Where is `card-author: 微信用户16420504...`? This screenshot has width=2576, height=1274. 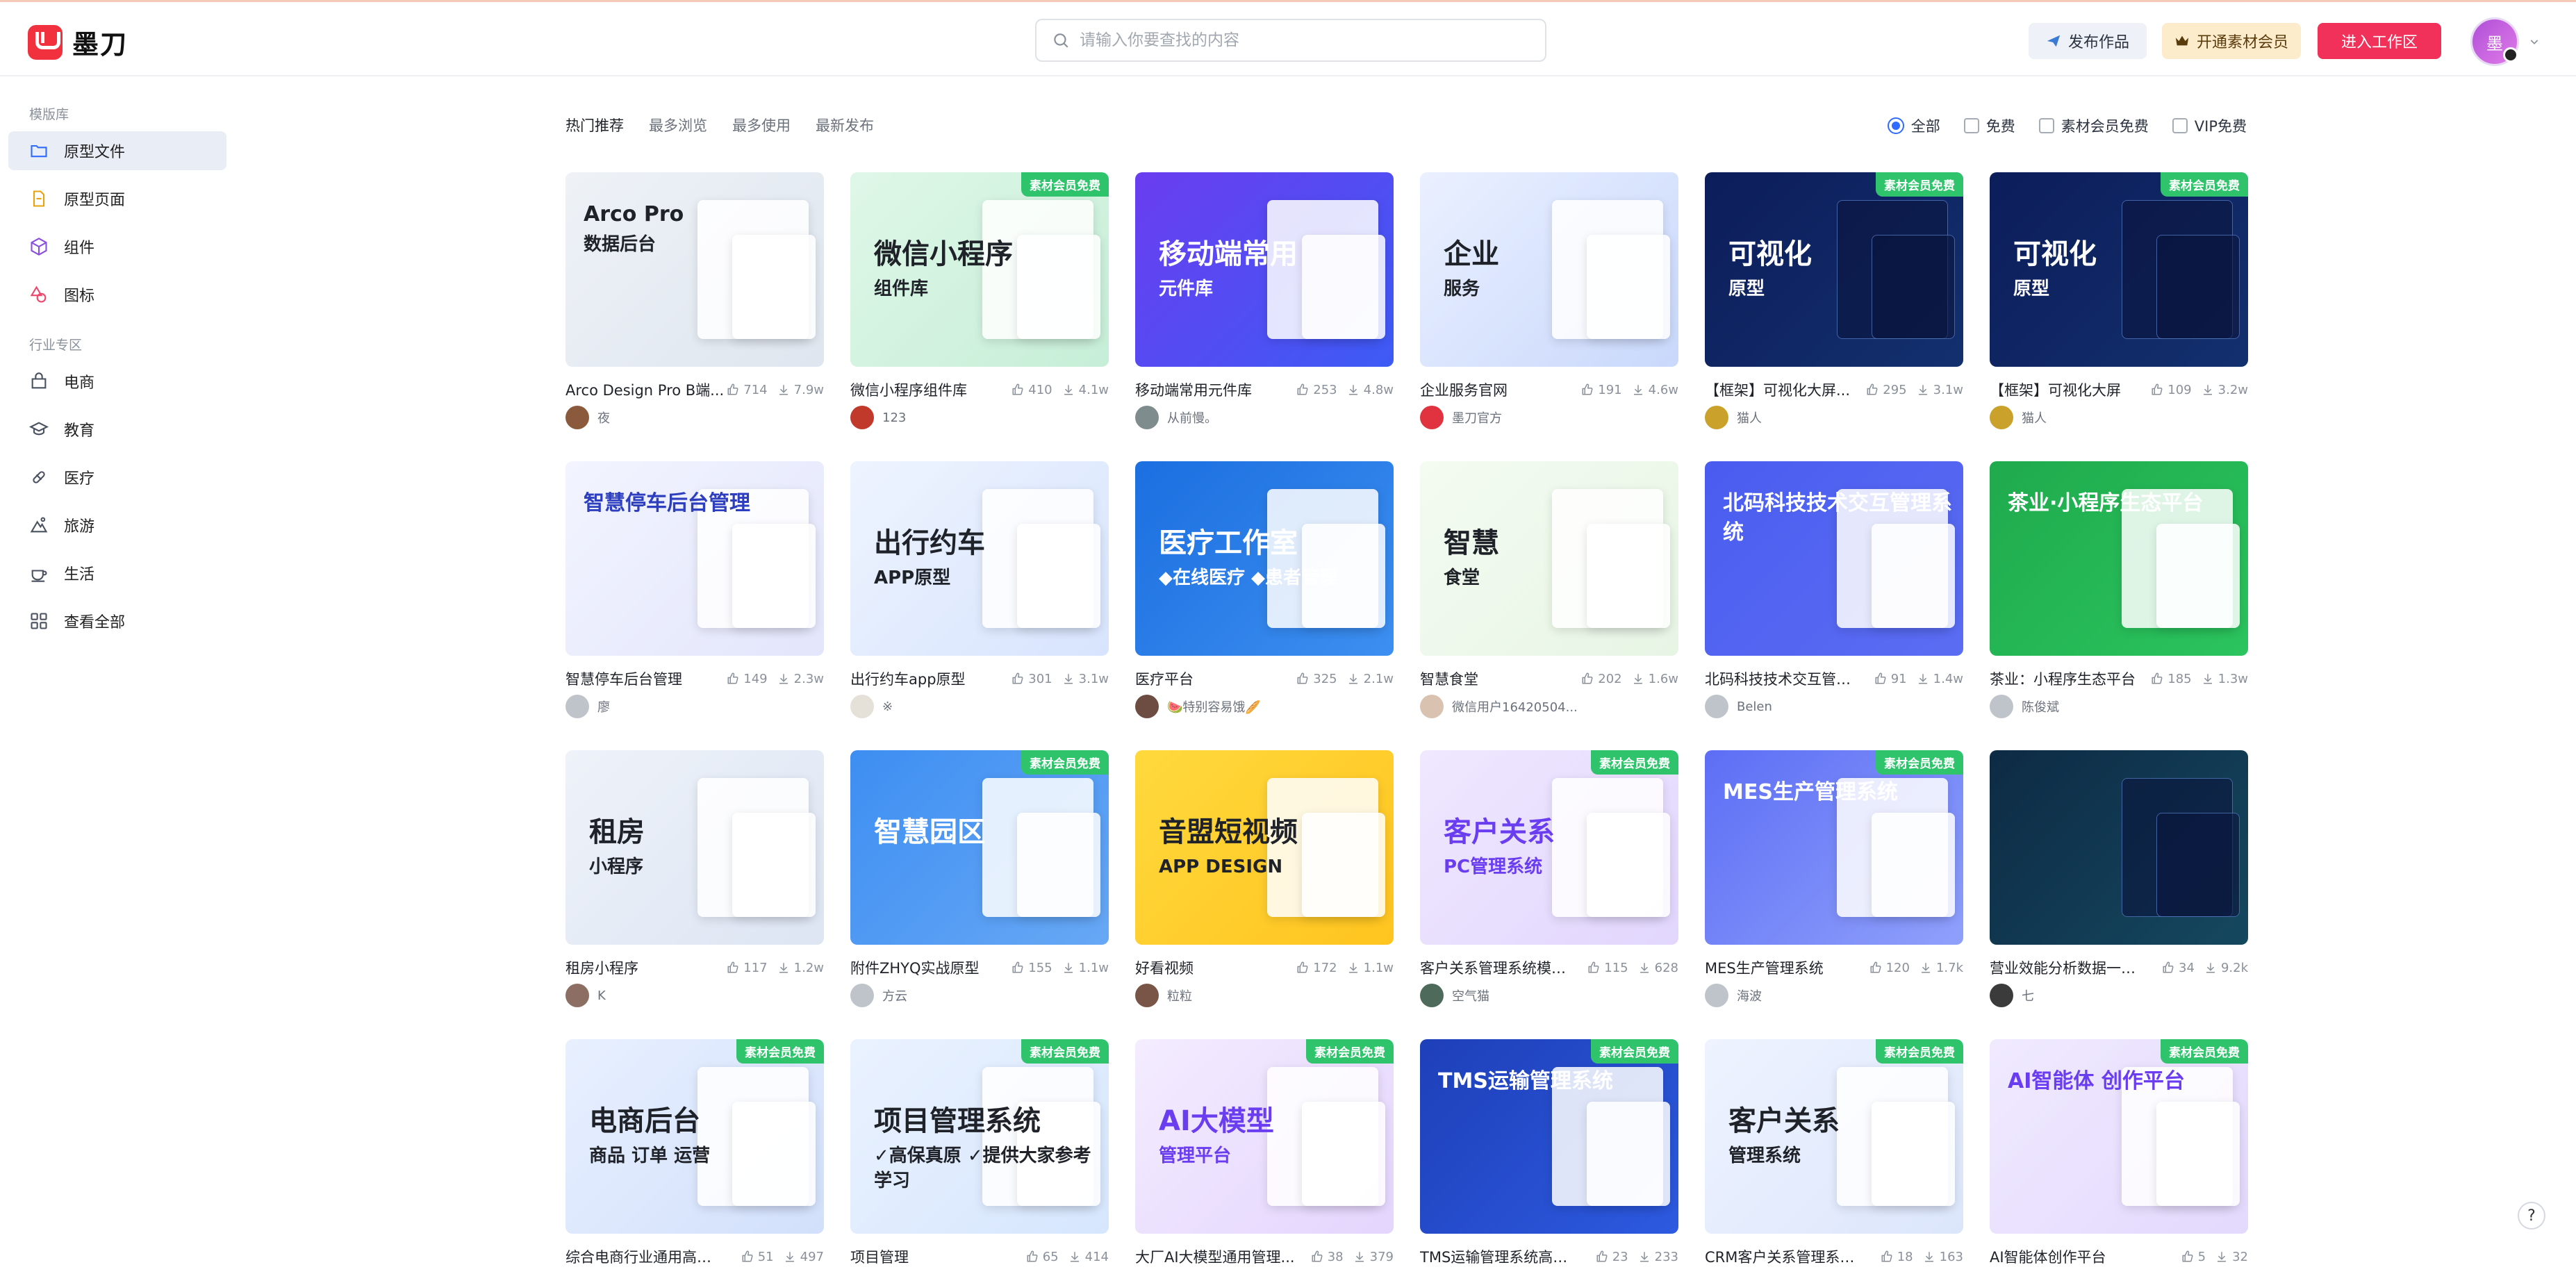
card-author: 微信用户16420504... is located at coordinates (1549, 706).